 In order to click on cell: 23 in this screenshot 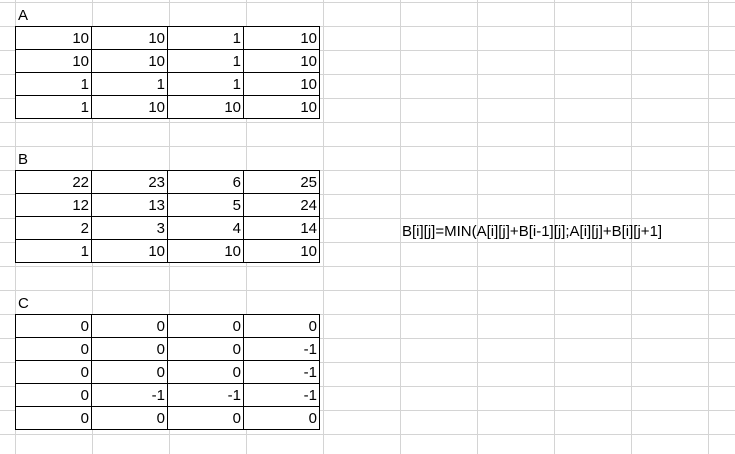, I will do `click(129, 182)`.